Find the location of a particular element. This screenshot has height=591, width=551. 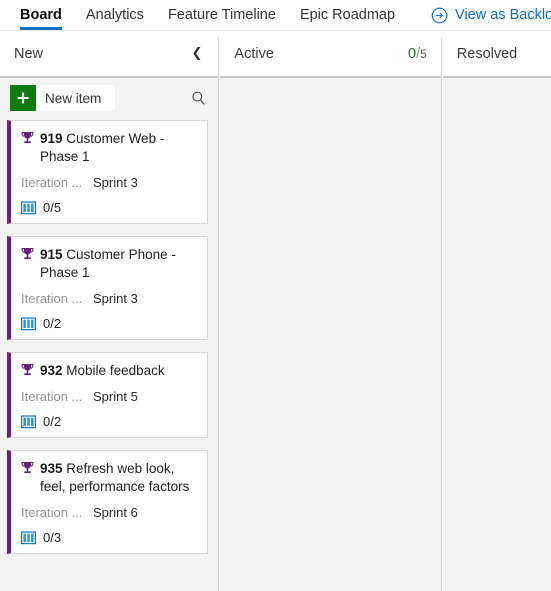

card-id: 919 is located at coordinates (51, 138).